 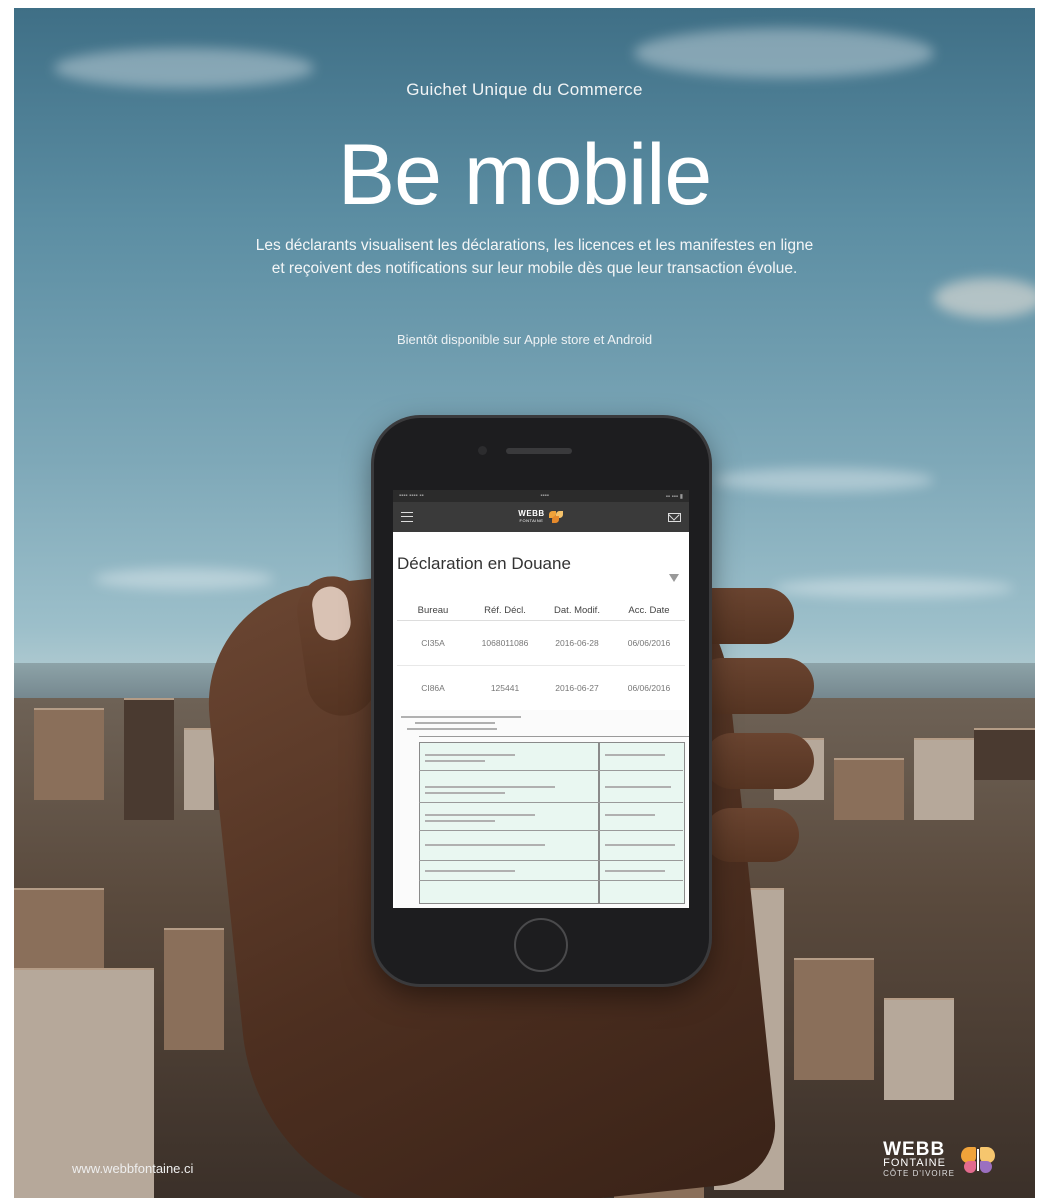 I want to click on battery-icon: ▪▪ ▪▪▪ ▮, so click(x=674, y=496).